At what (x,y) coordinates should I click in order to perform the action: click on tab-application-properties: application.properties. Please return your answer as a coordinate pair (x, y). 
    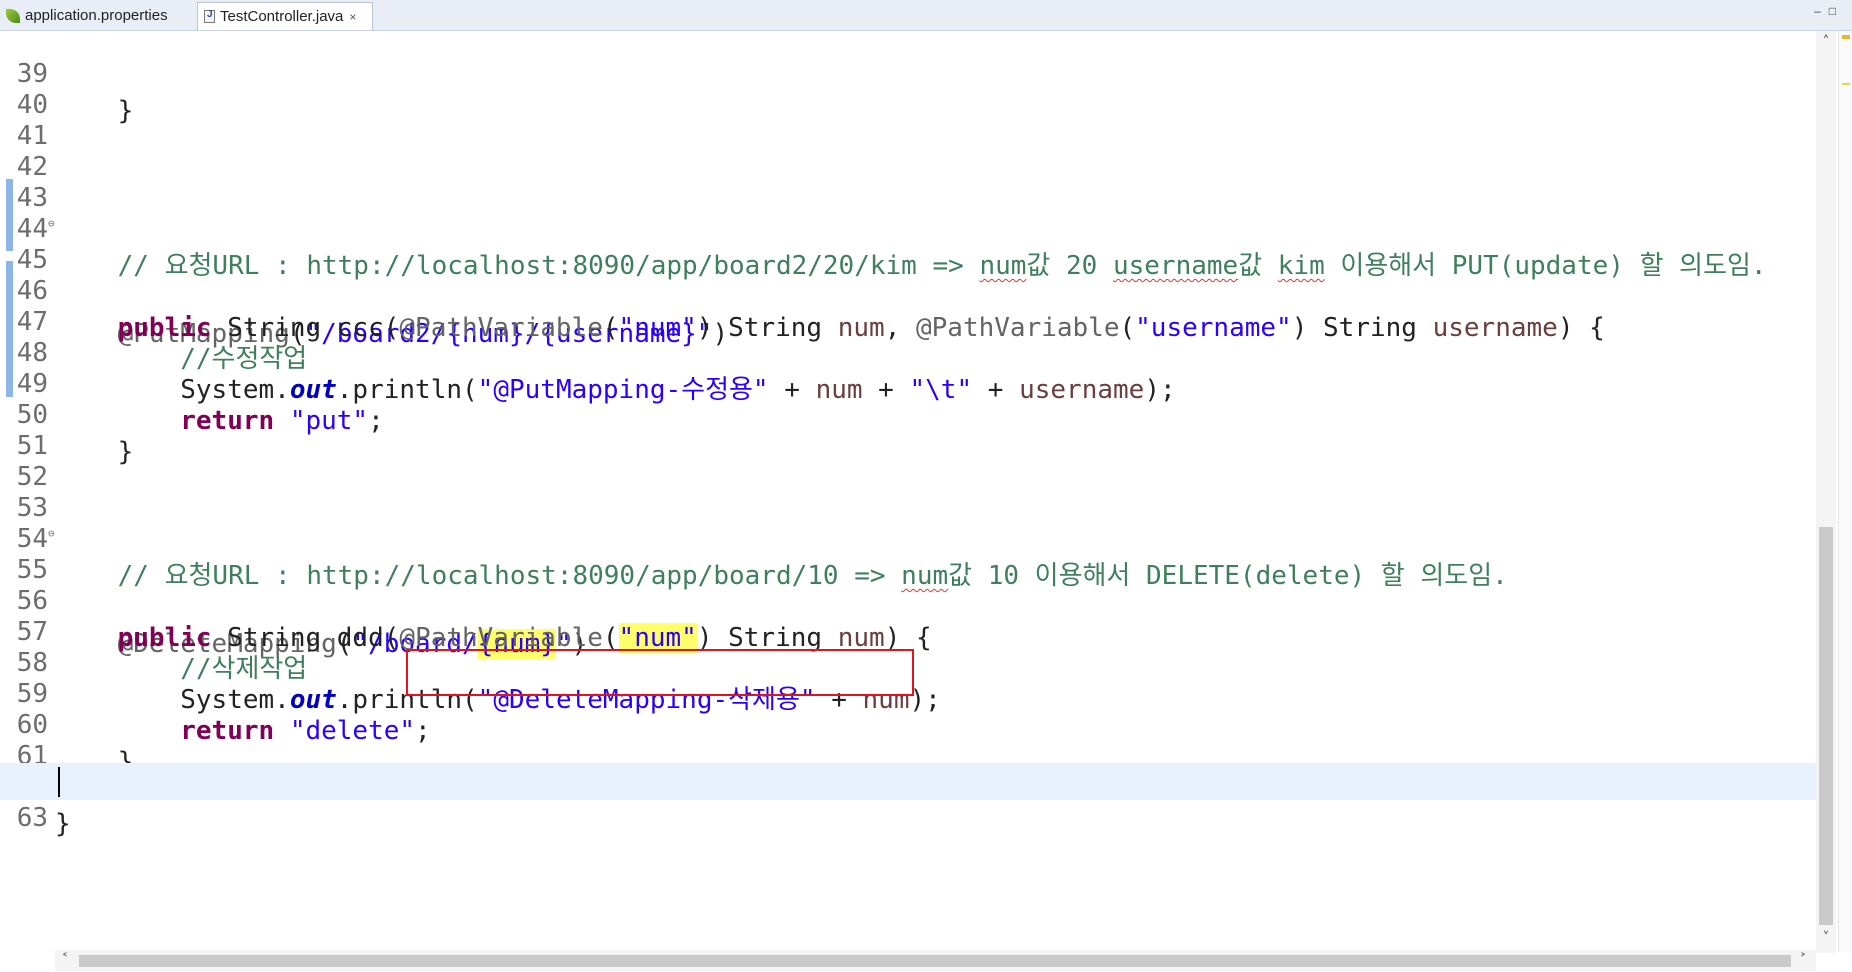
    Looking at the image, I should click on (97, 15).